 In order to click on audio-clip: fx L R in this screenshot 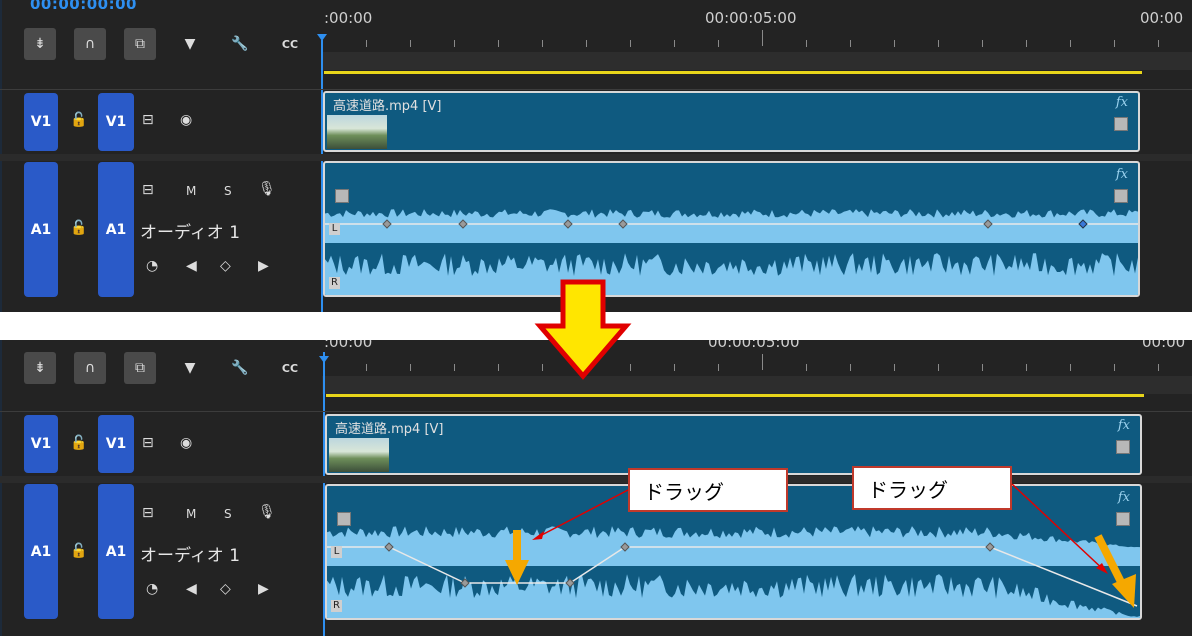, I will do `click(731, 229)`.